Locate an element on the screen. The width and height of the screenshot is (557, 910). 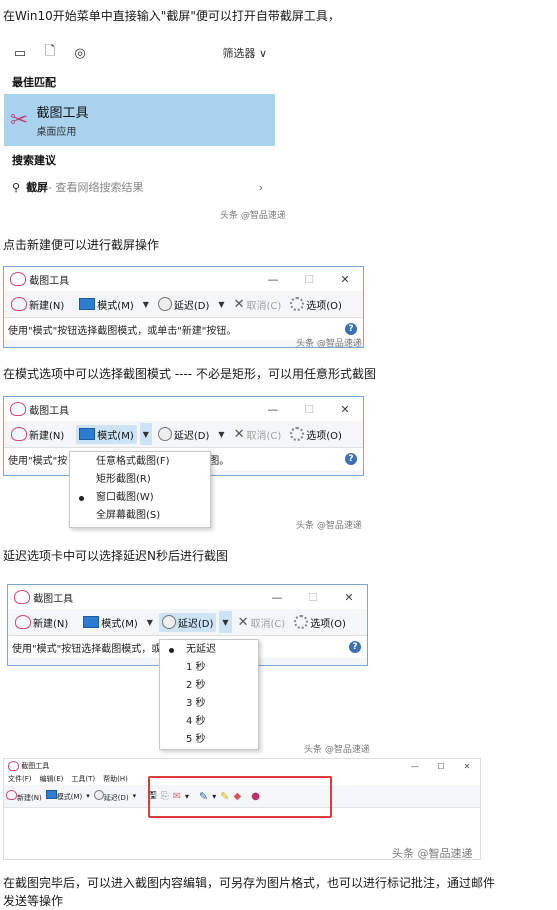
mode-dropdown-arrow: ▾ is located at coordinates (88, 796).